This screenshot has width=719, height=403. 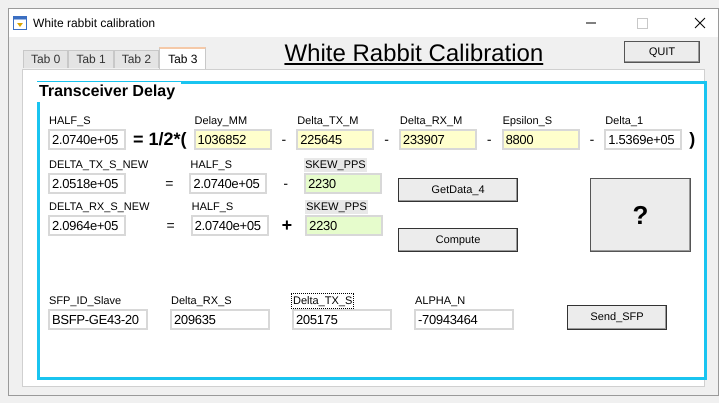 What do you see at coordinates (692, 139) in the screenshot?
I see `operator-sign: )` at bounding box center [692, 139].